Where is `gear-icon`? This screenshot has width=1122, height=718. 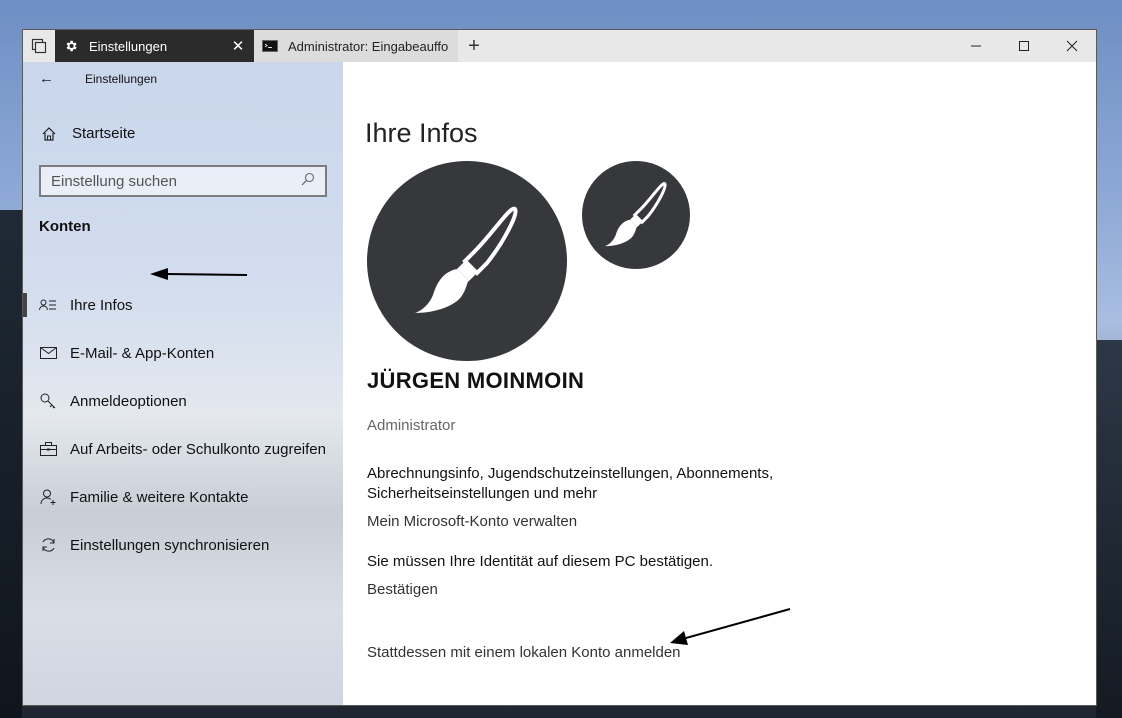 gear-icon is located at coordinates (71, 46).